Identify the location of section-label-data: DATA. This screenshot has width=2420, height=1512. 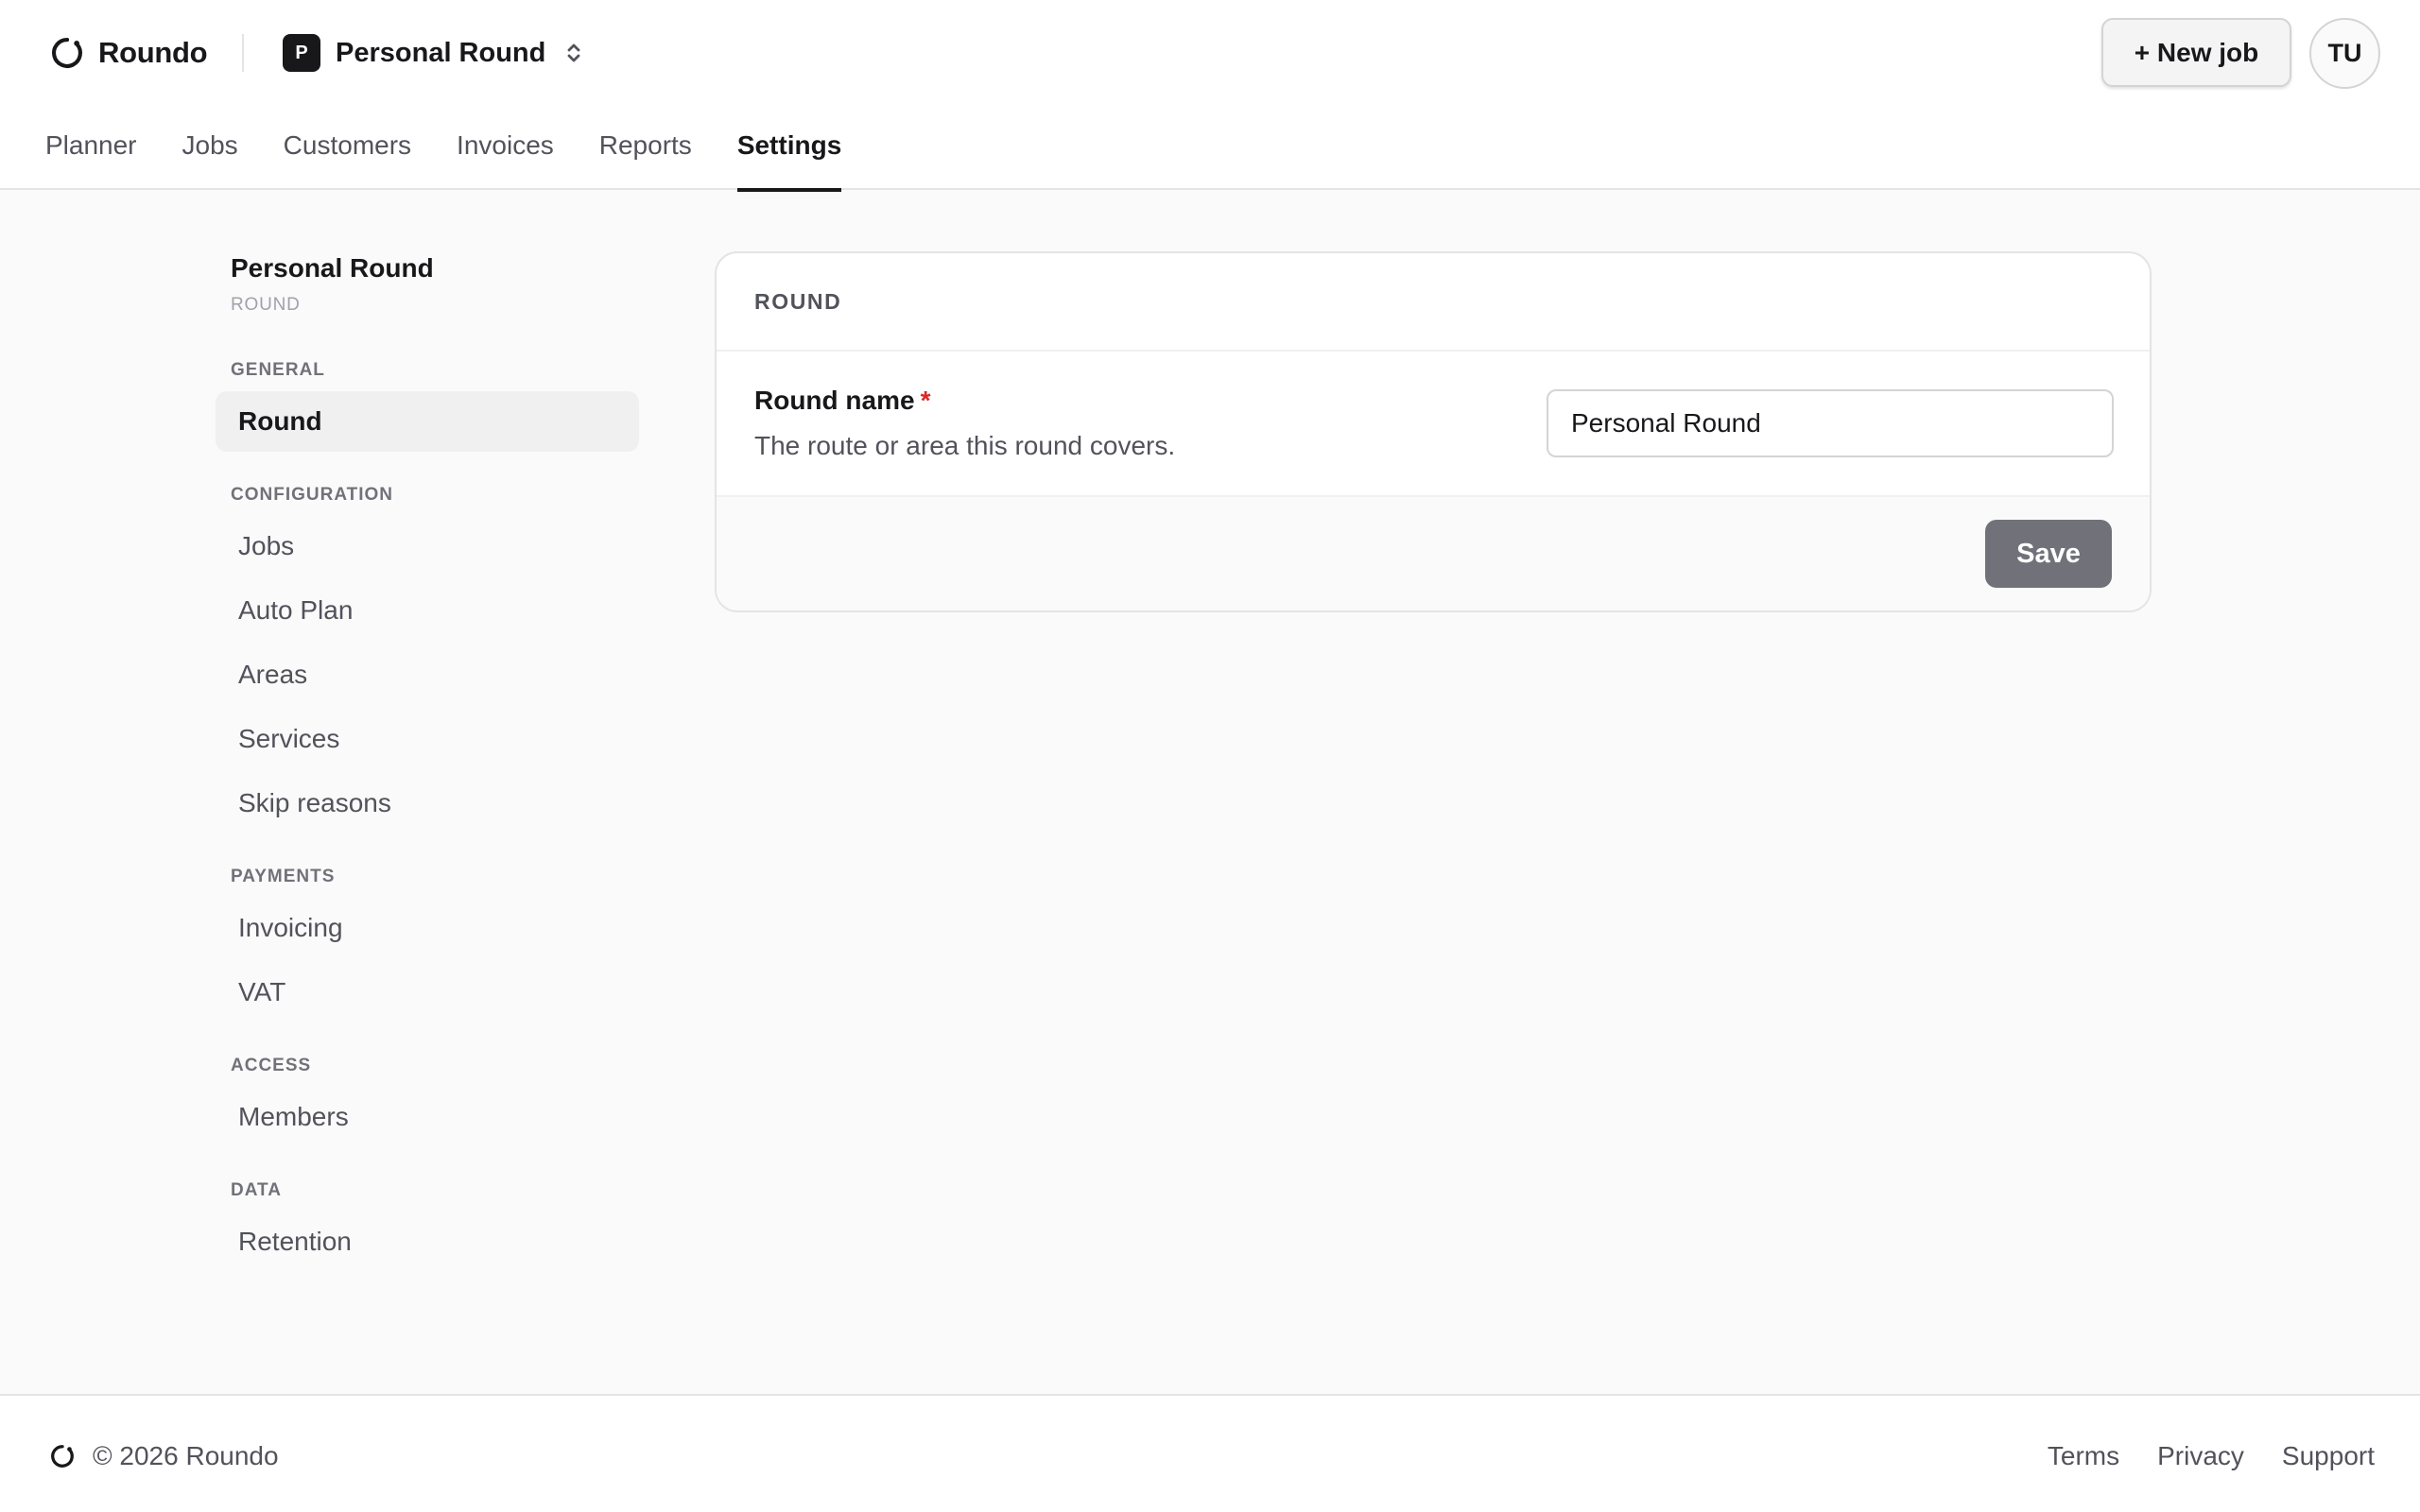
(256, 1190).